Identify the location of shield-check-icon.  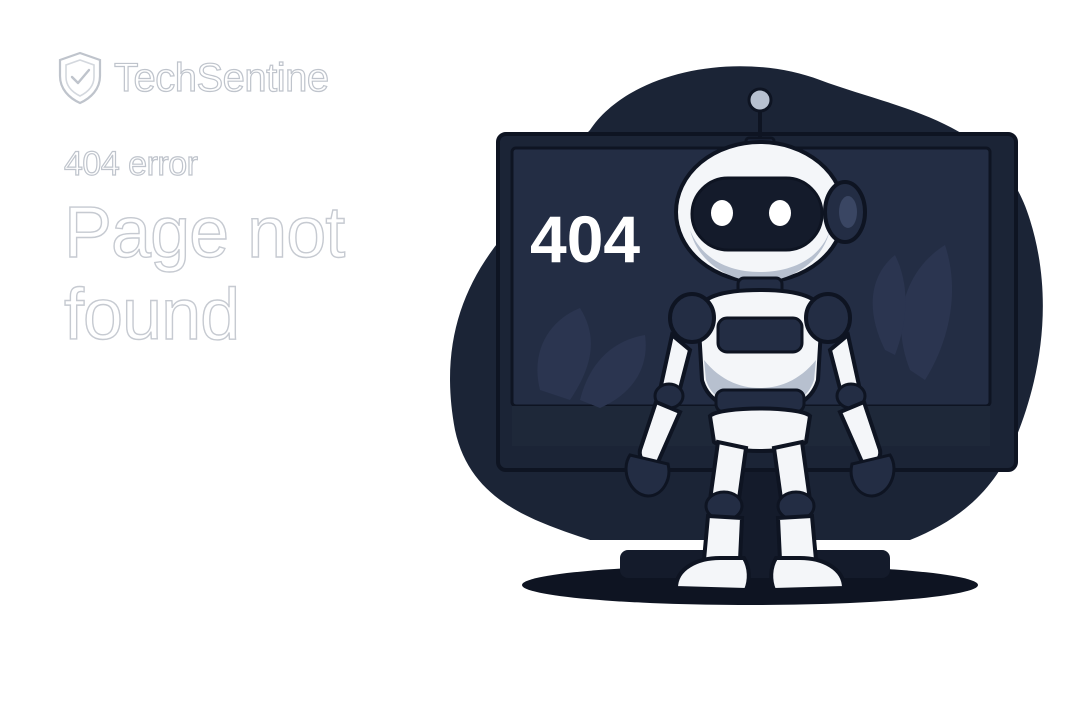
(80, 78).